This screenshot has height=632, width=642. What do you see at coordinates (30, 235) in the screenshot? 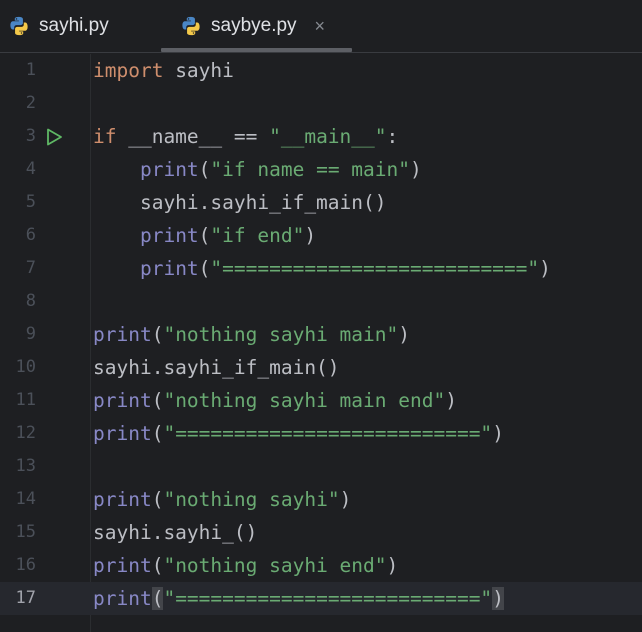
I see `line-number: 6` at bounding box center [30, 235].